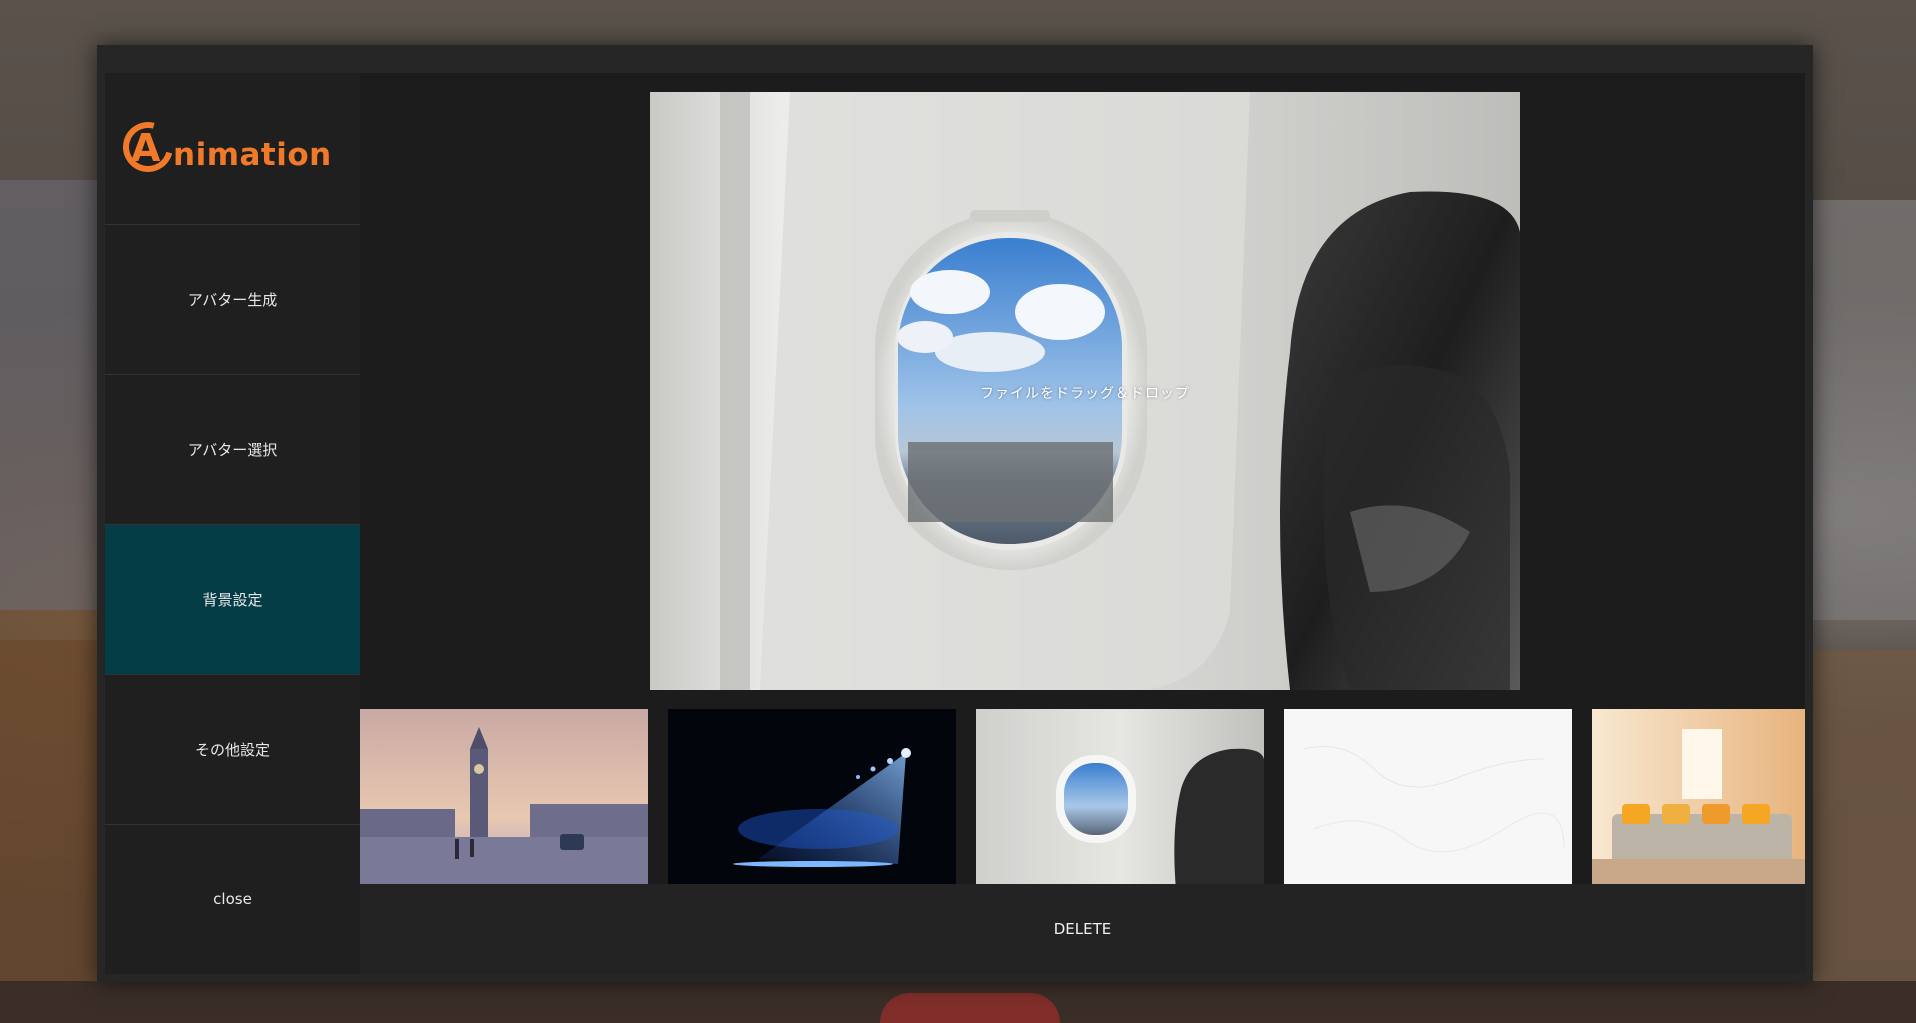 The image size is (1916, 1023). What do you see at coordinates (1120, 799) in the screenshot?
I see `background-thumbnail-airplane` at bounding box center [1120, 799].